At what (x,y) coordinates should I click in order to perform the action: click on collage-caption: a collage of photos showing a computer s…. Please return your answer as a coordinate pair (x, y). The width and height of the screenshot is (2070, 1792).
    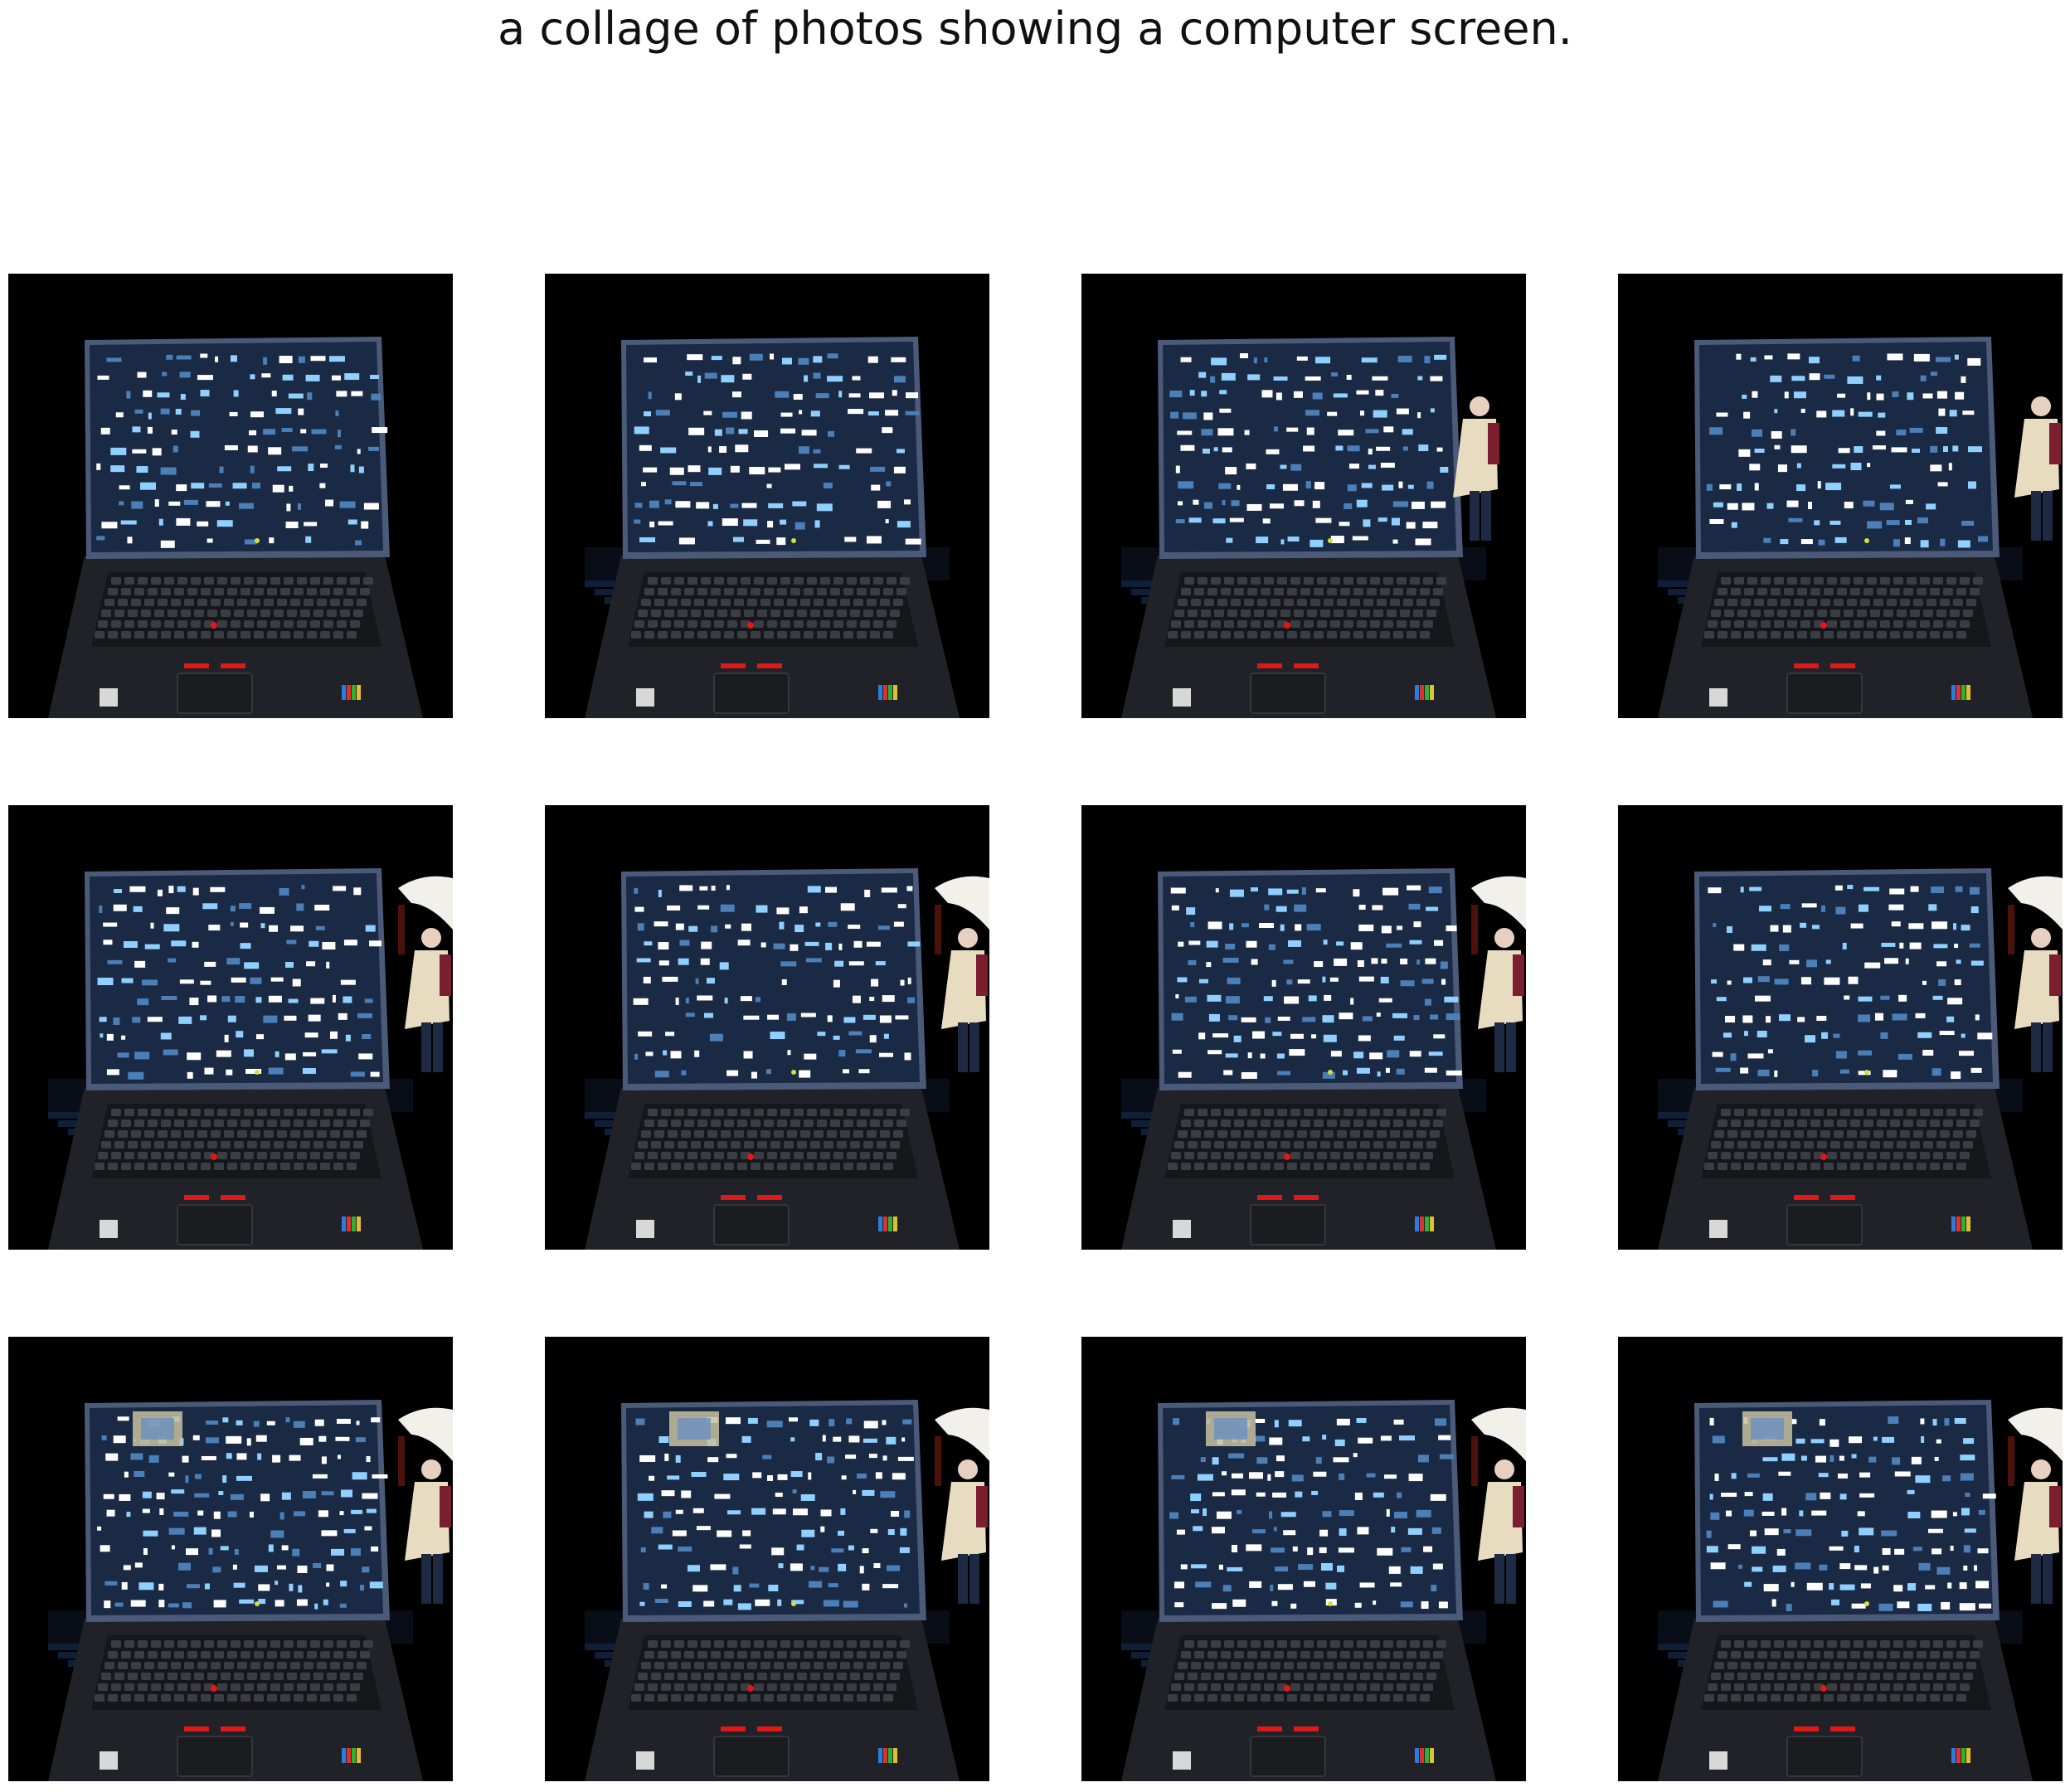
    Looking at the image, I should click on (1035, 28).